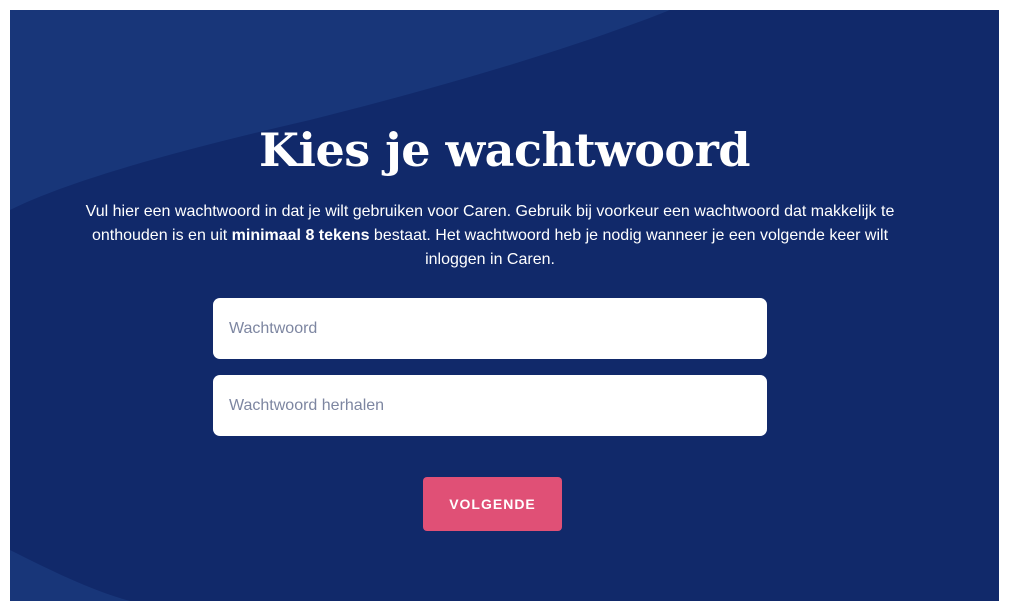 Image resolution: width=1009 pixels, height=601 pixels. Describe the element at coordinates (490, 328) in the screenshot. I see `password-input` at that location.